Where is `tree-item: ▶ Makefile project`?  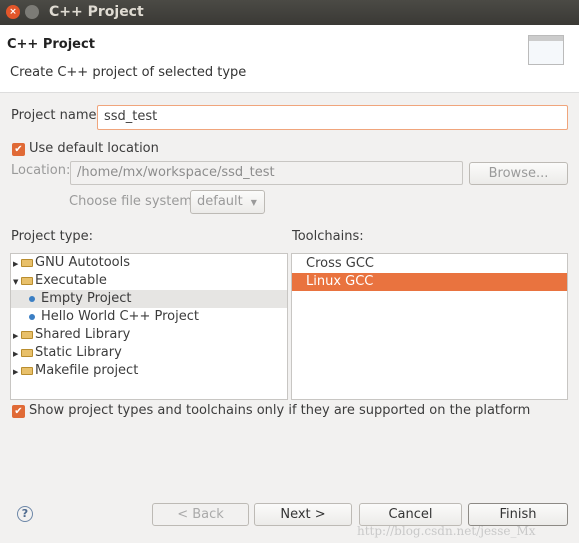
tree-item: ▶ Makefile project is located at coordinates (149, 371).